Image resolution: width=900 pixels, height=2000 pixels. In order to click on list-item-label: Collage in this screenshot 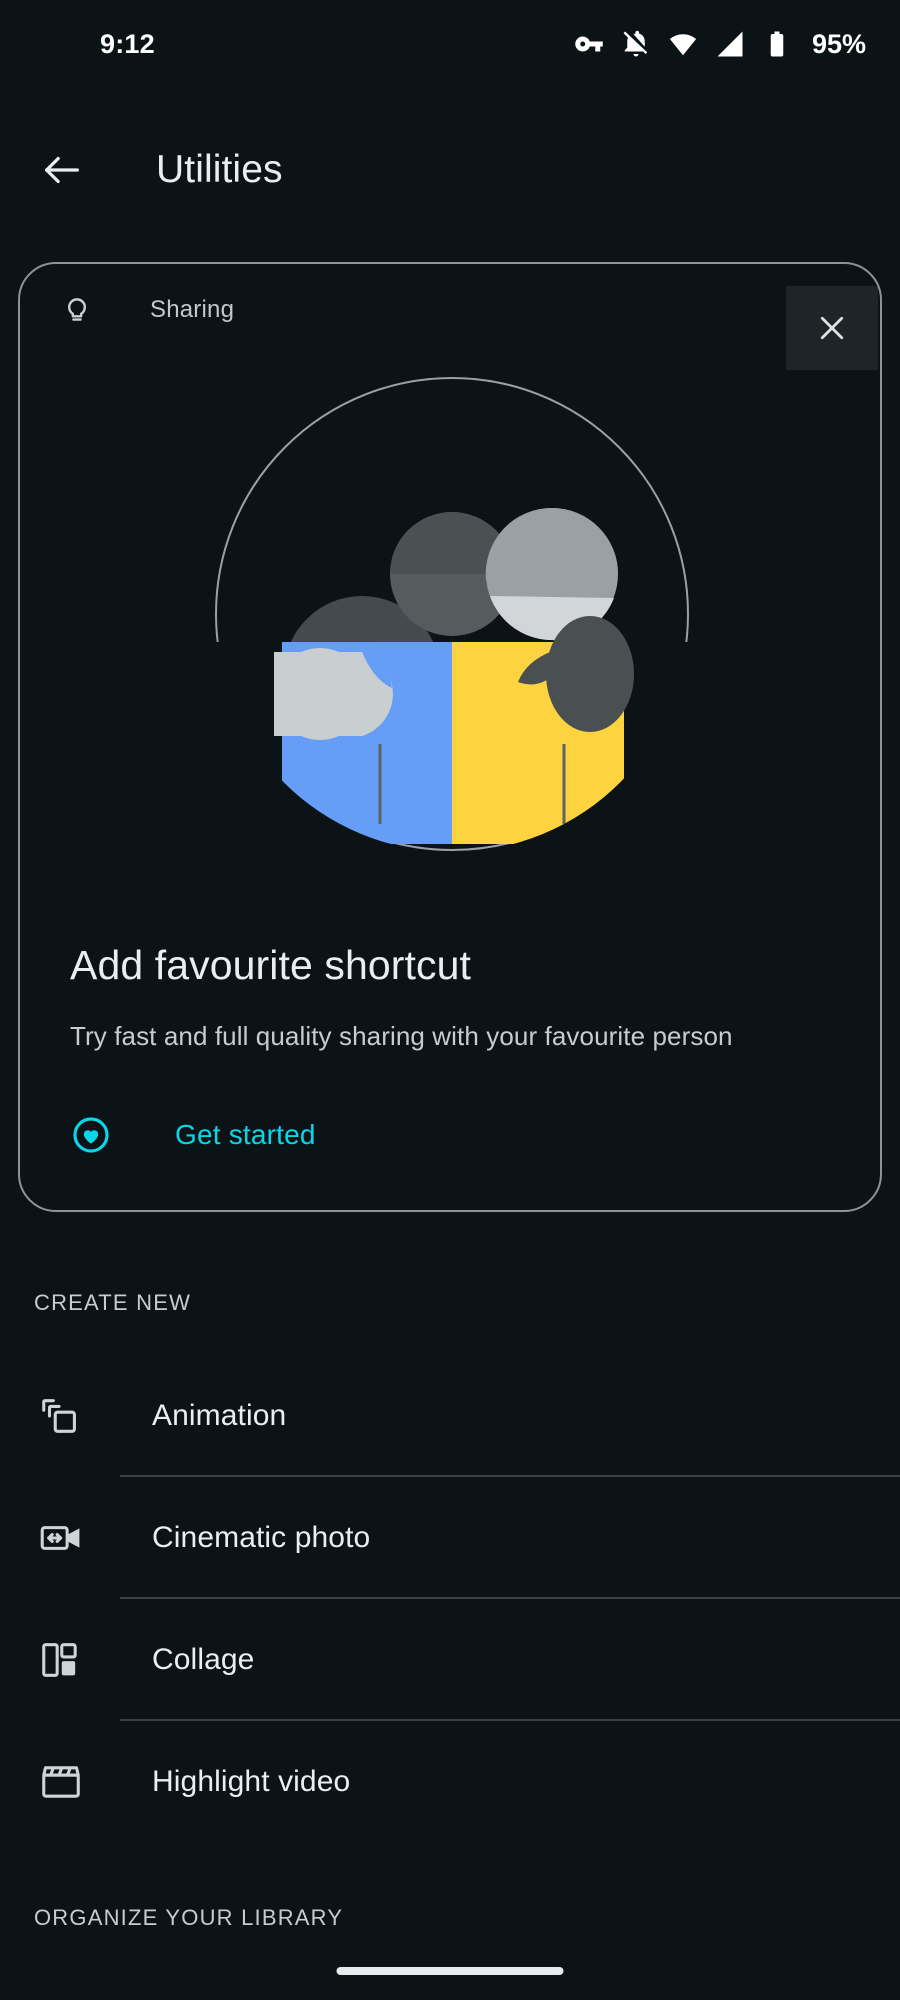, I will do `click(203, 1659)`.